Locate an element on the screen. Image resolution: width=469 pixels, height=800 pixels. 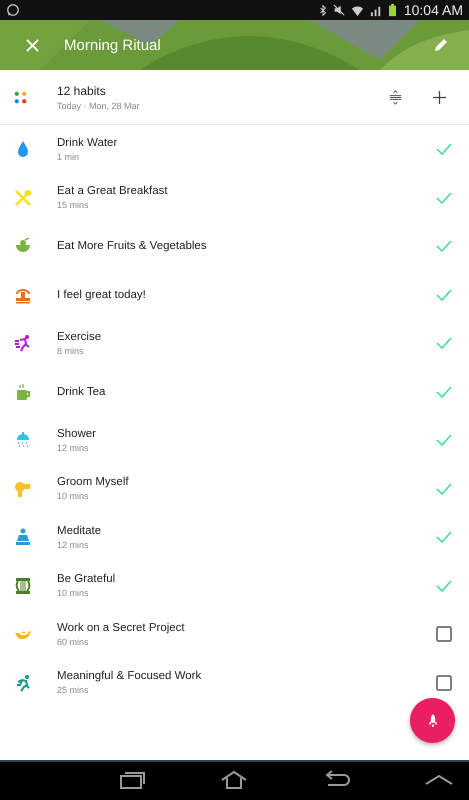
wifi-icon is located at coordinates (357, 10).